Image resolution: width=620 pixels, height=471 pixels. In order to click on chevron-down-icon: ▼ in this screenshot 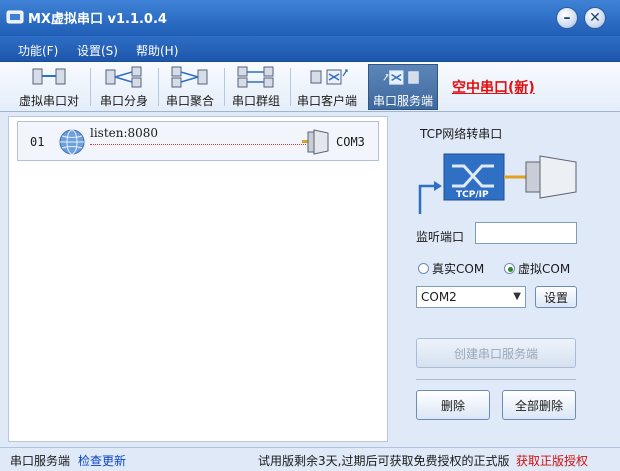, I will do `click(517, 296)`.